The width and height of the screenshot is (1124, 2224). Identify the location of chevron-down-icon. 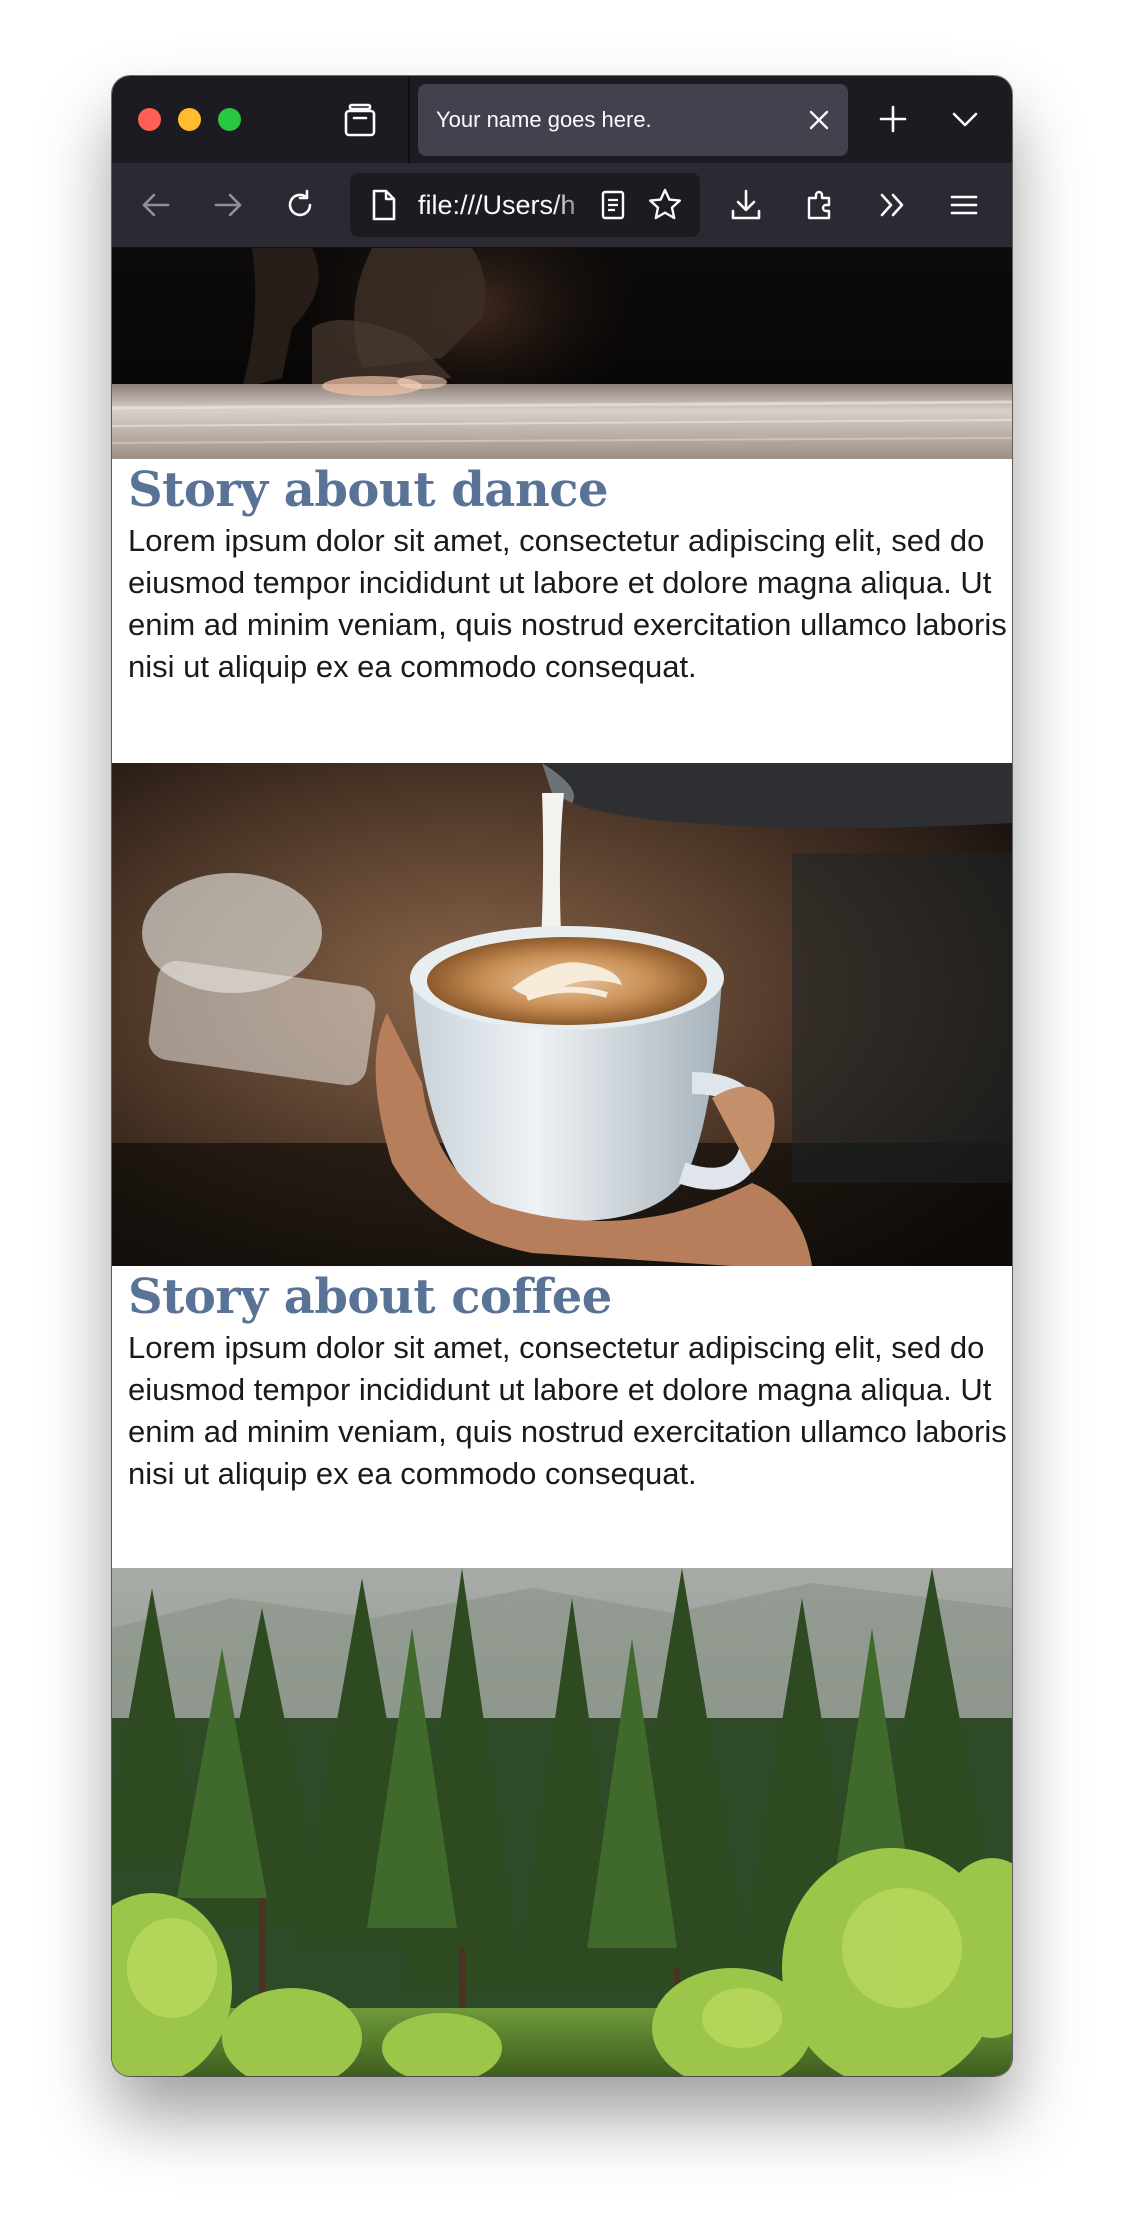
(965, 119).